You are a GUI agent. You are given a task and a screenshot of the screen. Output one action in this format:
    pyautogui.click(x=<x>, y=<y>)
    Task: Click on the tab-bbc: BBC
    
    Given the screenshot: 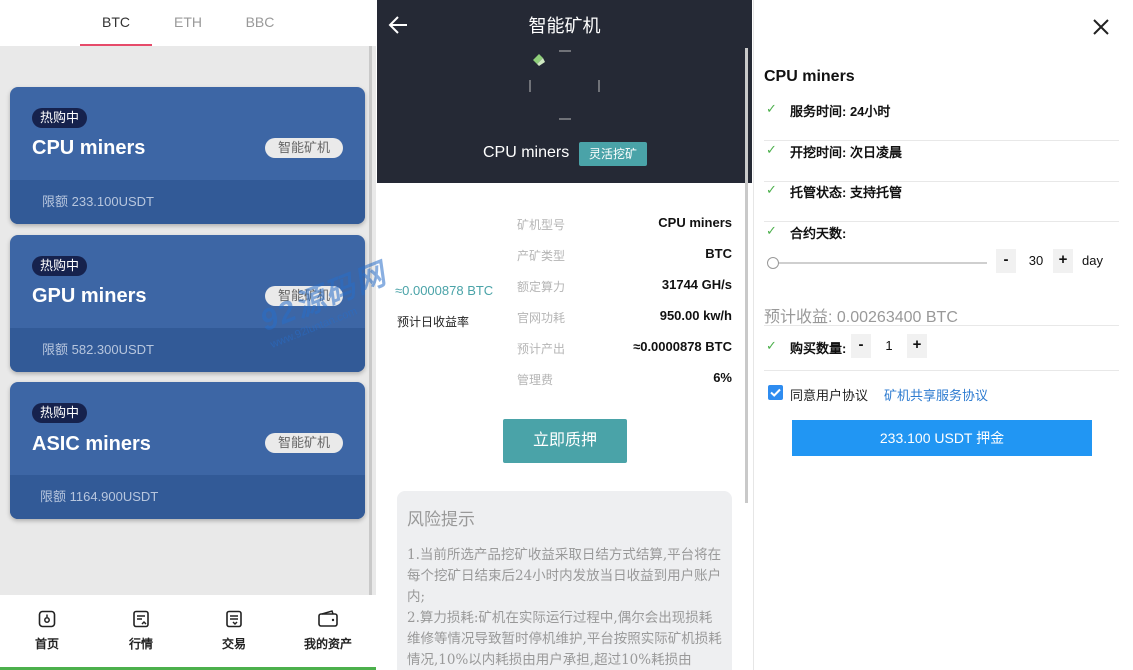 What is the action you would take?
    pyautogui.click(x=260, y=23)
    